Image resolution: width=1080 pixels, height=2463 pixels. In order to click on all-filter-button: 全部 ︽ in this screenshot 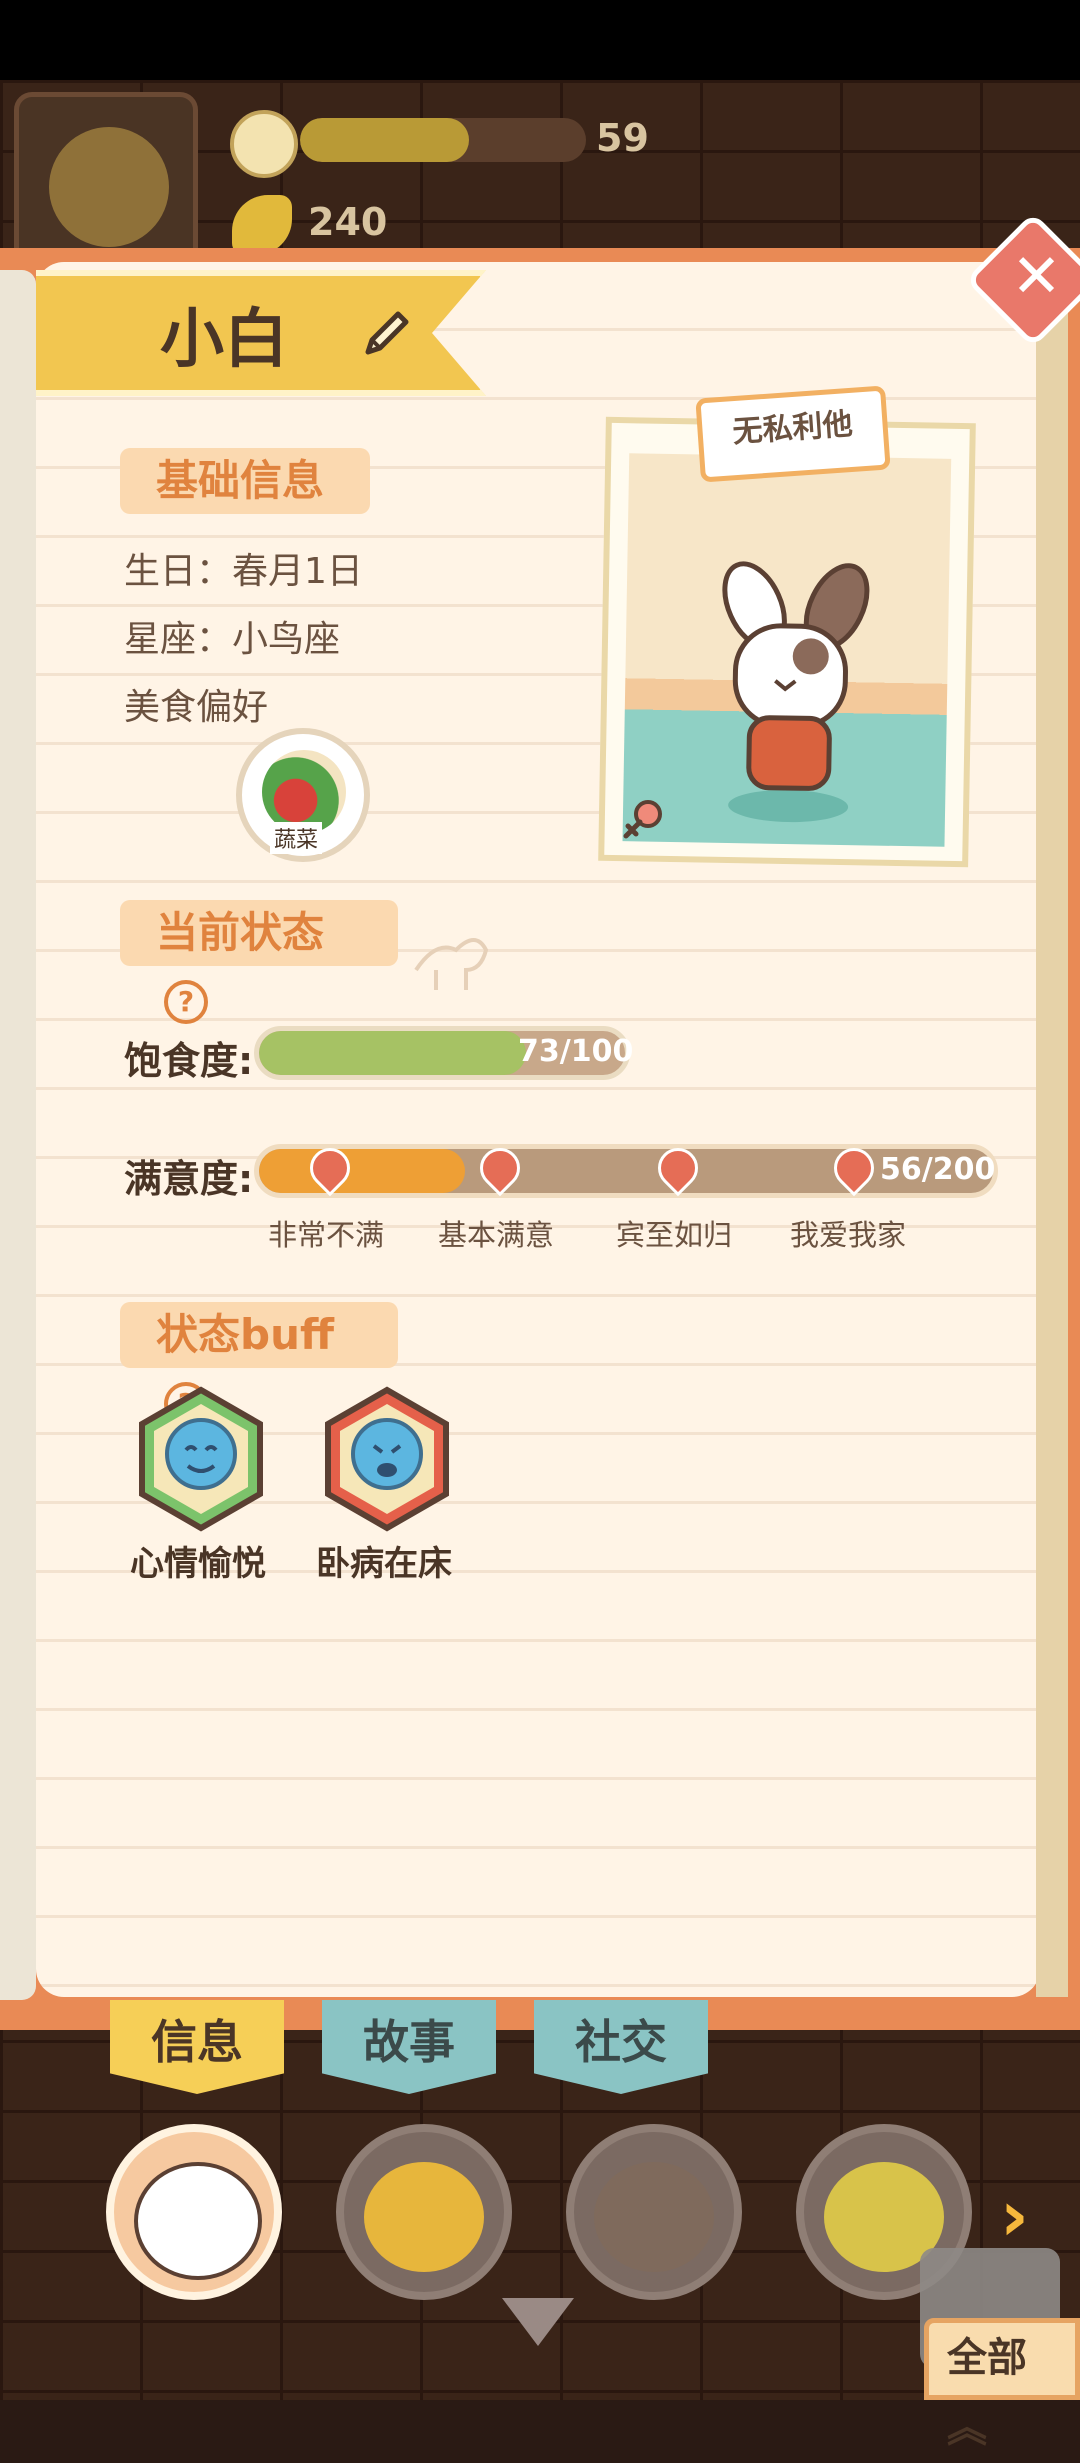, I will do `click(1002, 2384)`.